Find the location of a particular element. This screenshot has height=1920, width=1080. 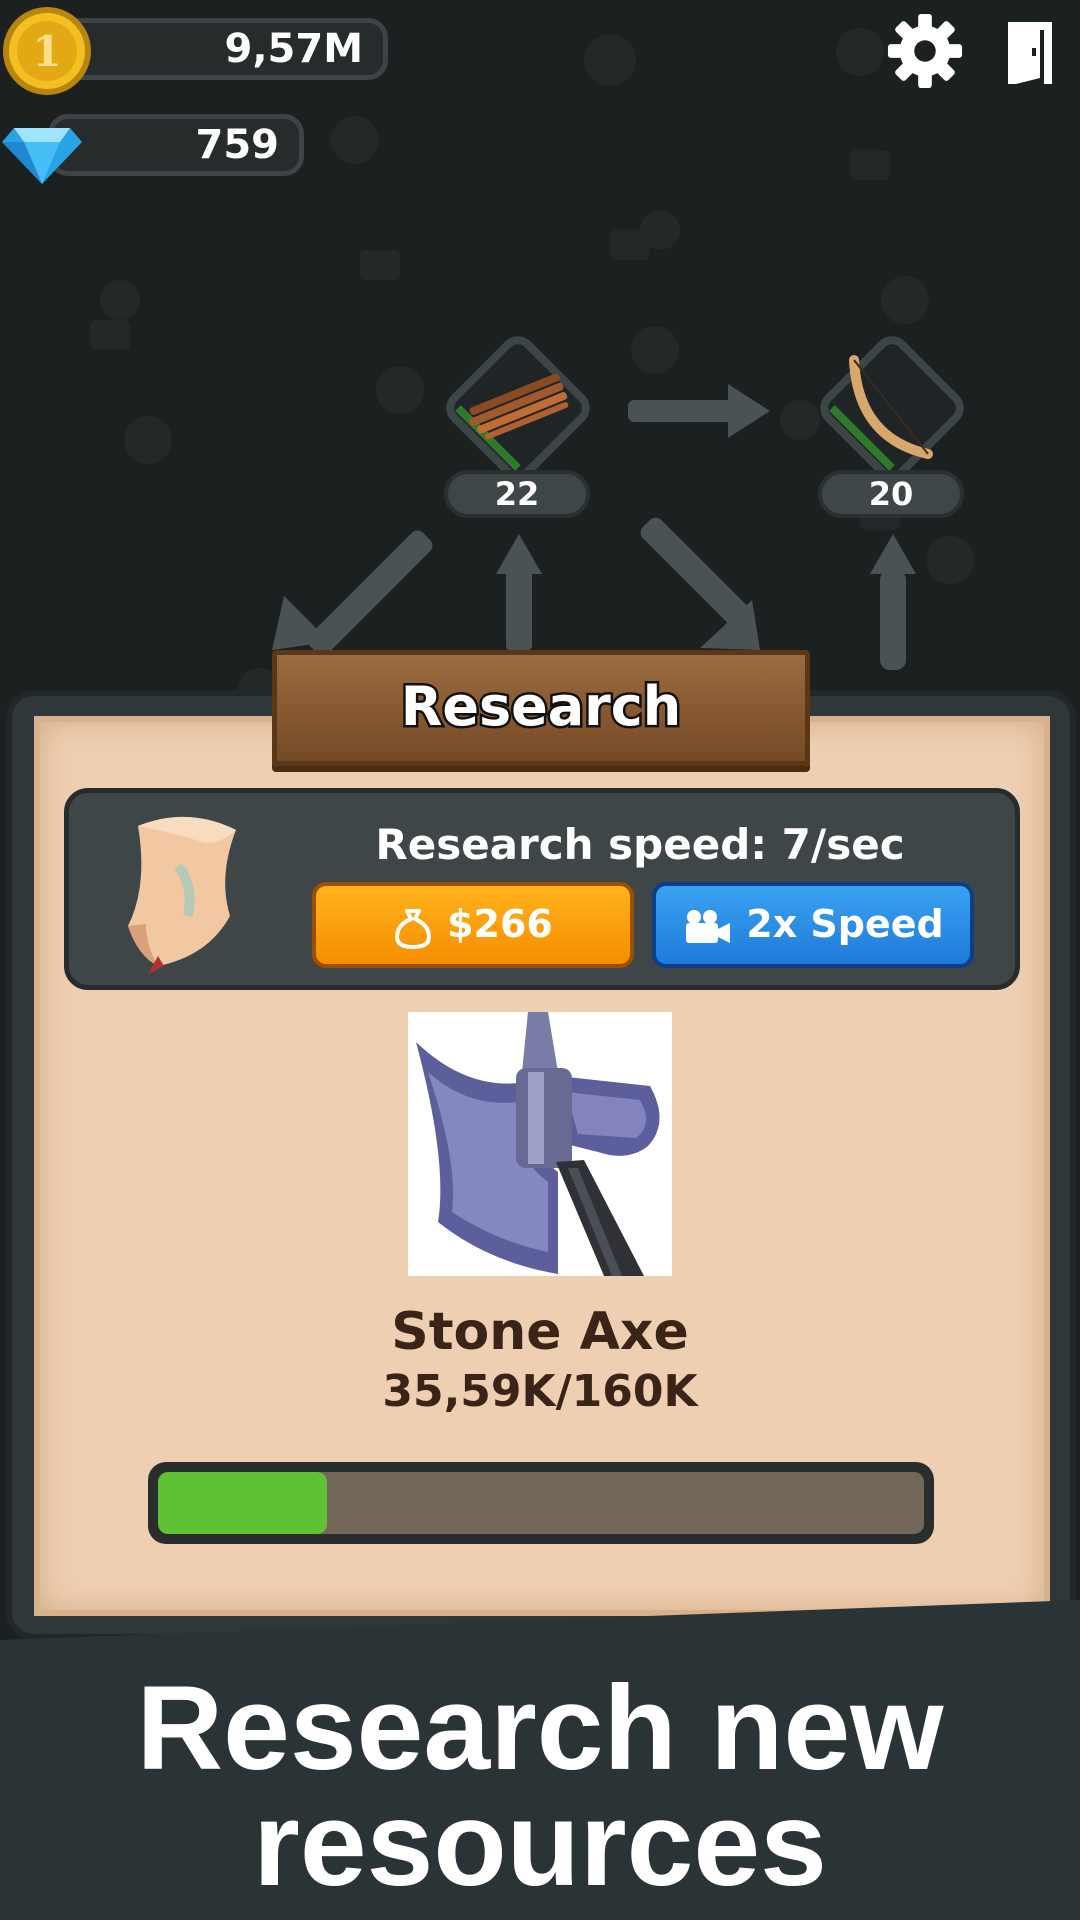

scroll-icon is located at coordinates (182, 895).